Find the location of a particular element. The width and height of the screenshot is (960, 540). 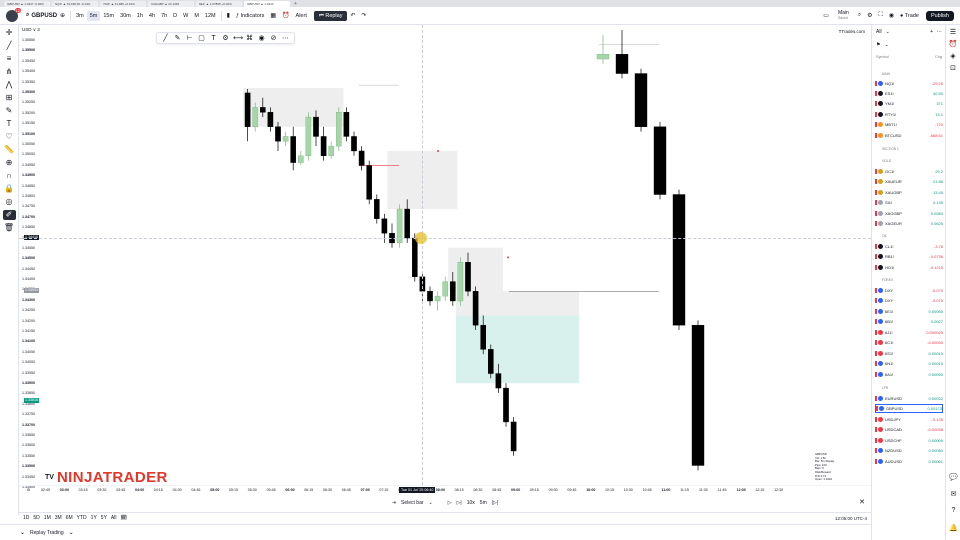

fib-retracement-icon: ≡ is located at coordinates (9, 59).